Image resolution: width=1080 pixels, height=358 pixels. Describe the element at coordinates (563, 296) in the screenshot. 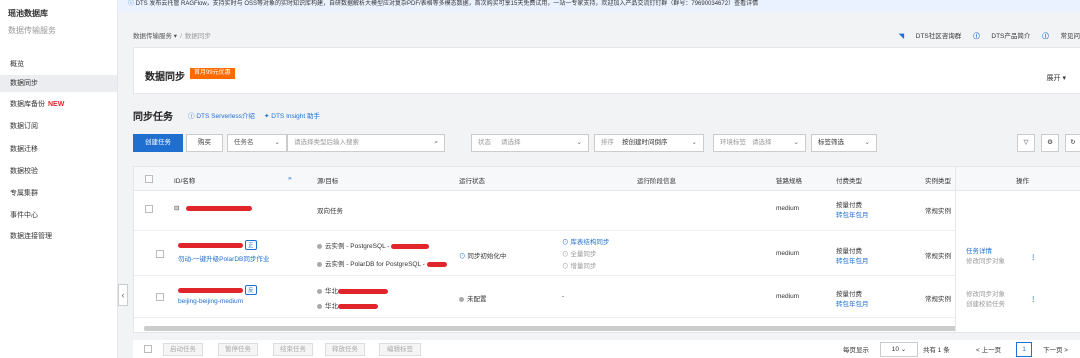

I see `stage-empty: -` at that location.